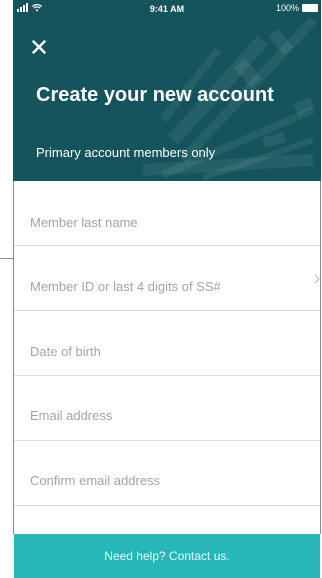  Describe the element at coordinates (287, 8) in the screenshot. I see `battery-percent: 100%` at that location.